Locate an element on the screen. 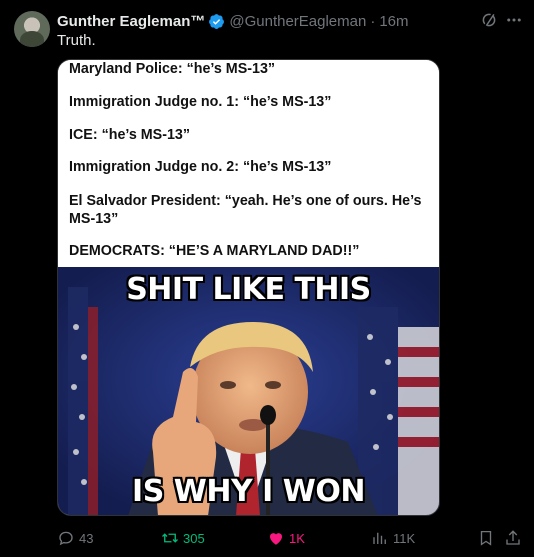 This screenshot has height=557, width=534. bookmark-button is located at coordinates (486, 538).